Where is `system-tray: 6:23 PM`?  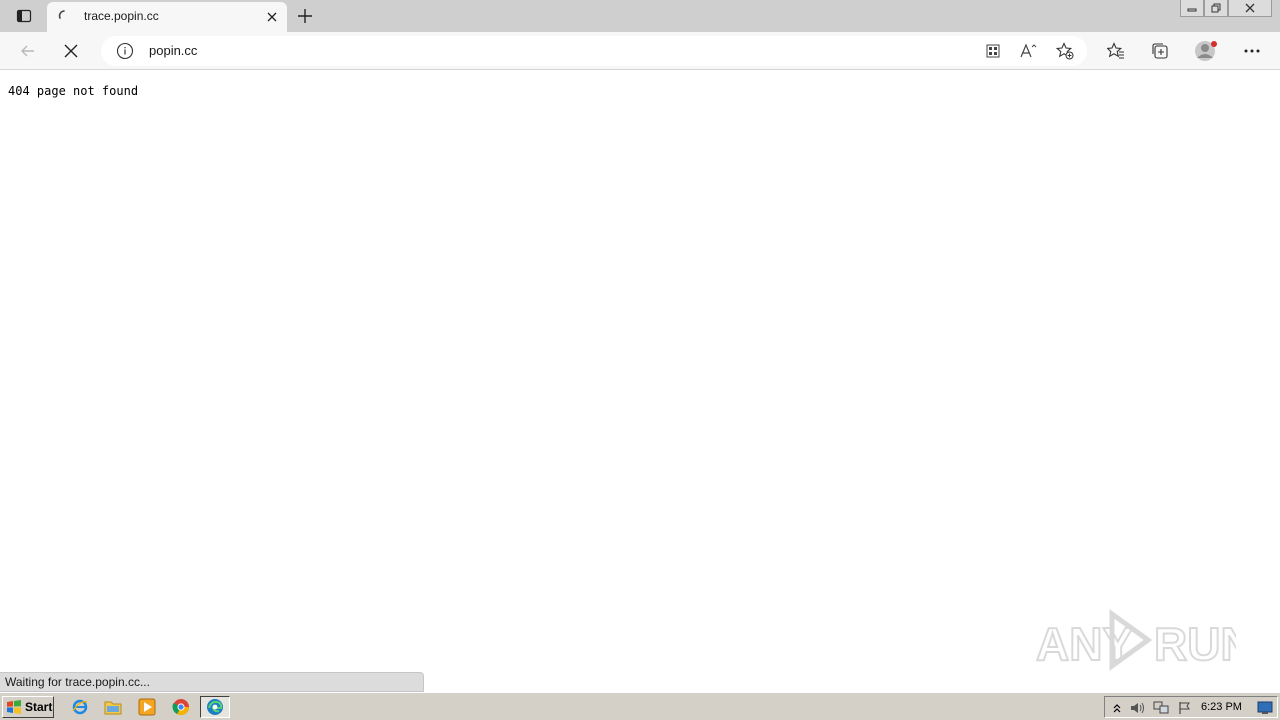 system-tray: 6:23 PM is located at coordinates (1191, 707).